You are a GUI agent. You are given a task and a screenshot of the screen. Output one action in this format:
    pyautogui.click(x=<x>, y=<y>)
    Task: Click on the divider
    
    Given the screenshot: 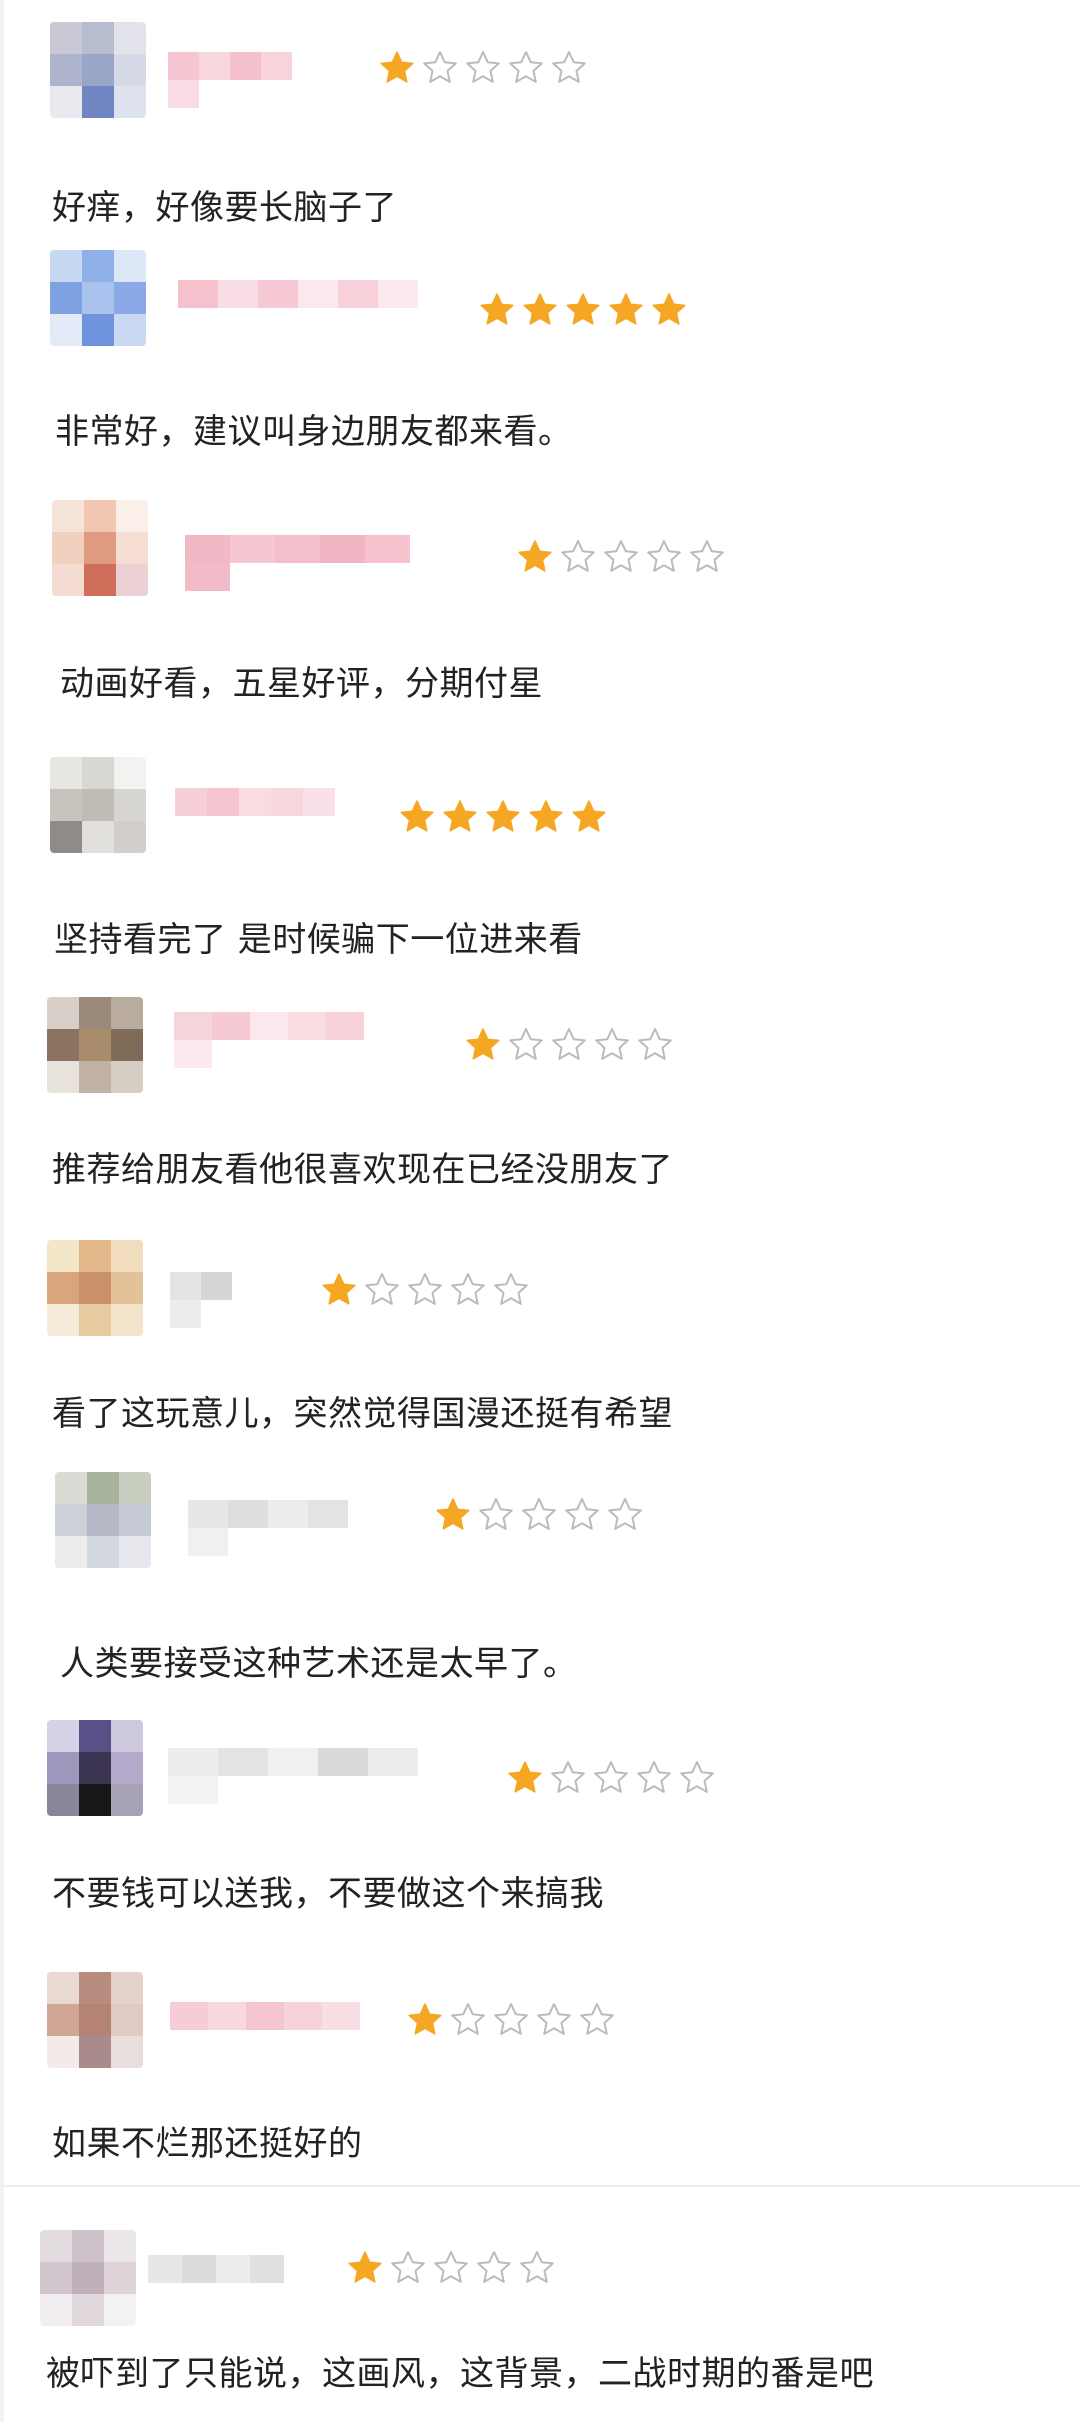 What is the action you would take?
    pyautogui.click(x=540, y=2186)
    